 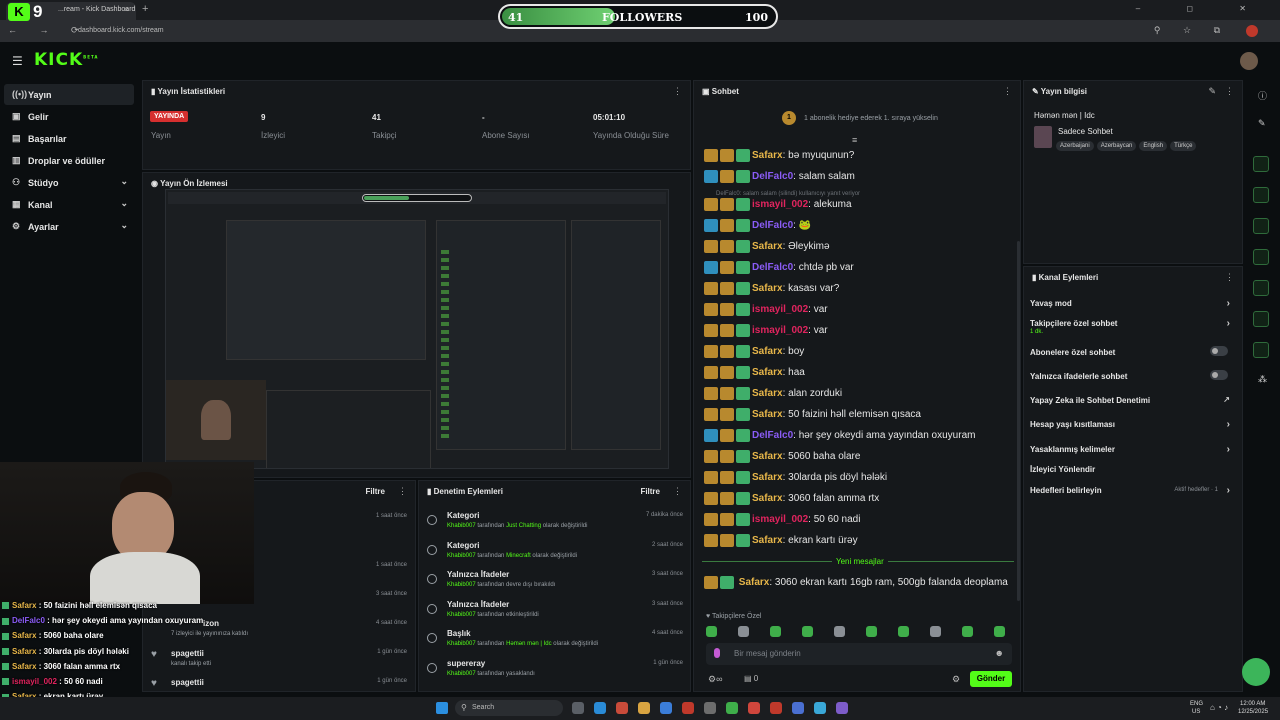 I want to click on close-tab-icon: ×, so click(x=126, y=9).